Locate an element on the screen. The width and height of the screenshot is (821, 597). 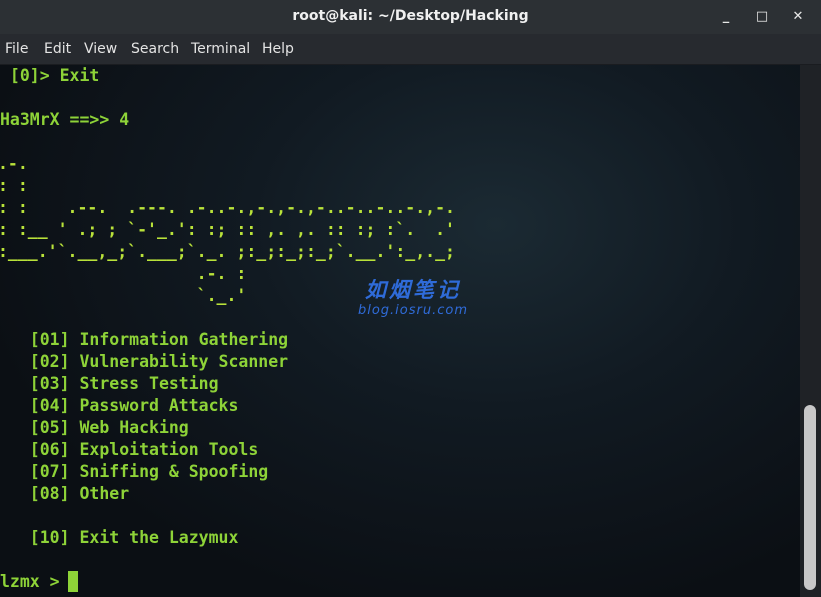
menu-edit: Edit is located at coordinates (57, 49).